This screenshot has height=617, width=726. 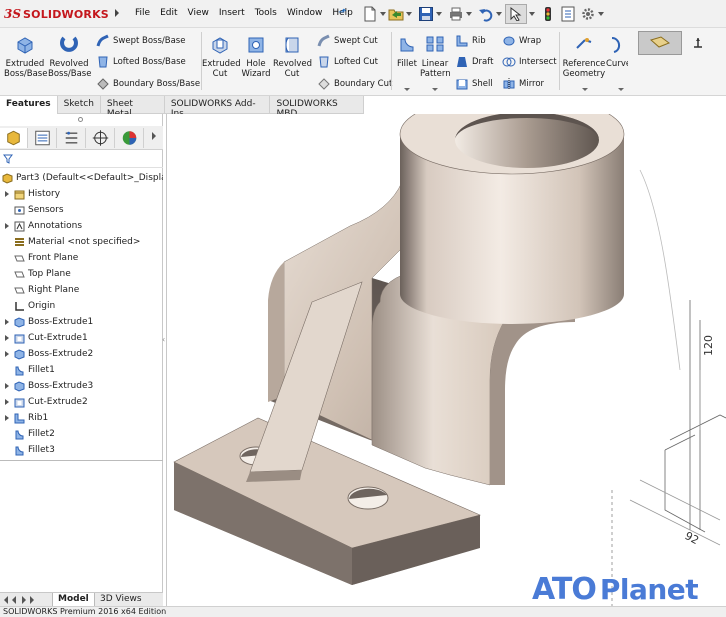 I want to click on tab-solidworks-mbd: SOLIDWORKS MBD, so click(x=317, y=107).